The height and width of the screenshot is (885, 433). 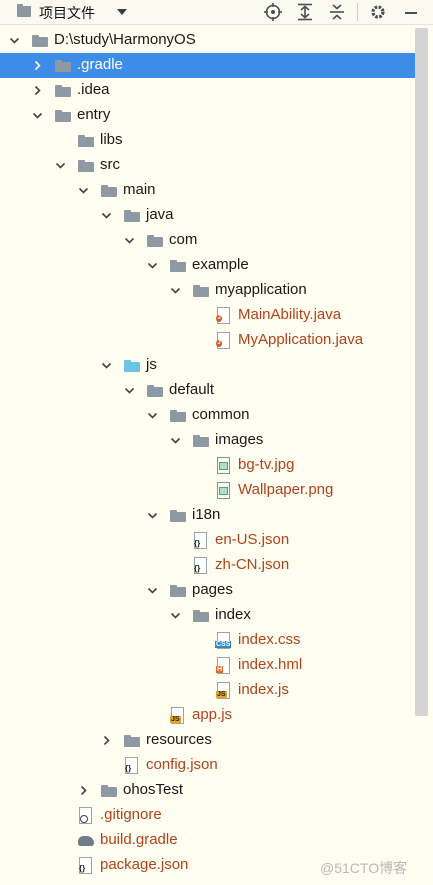 What do you see at coordinates (207, 65) in the screenshot?
I see `tree-item-gradle: .gradle` at bounding box center [207, 65].